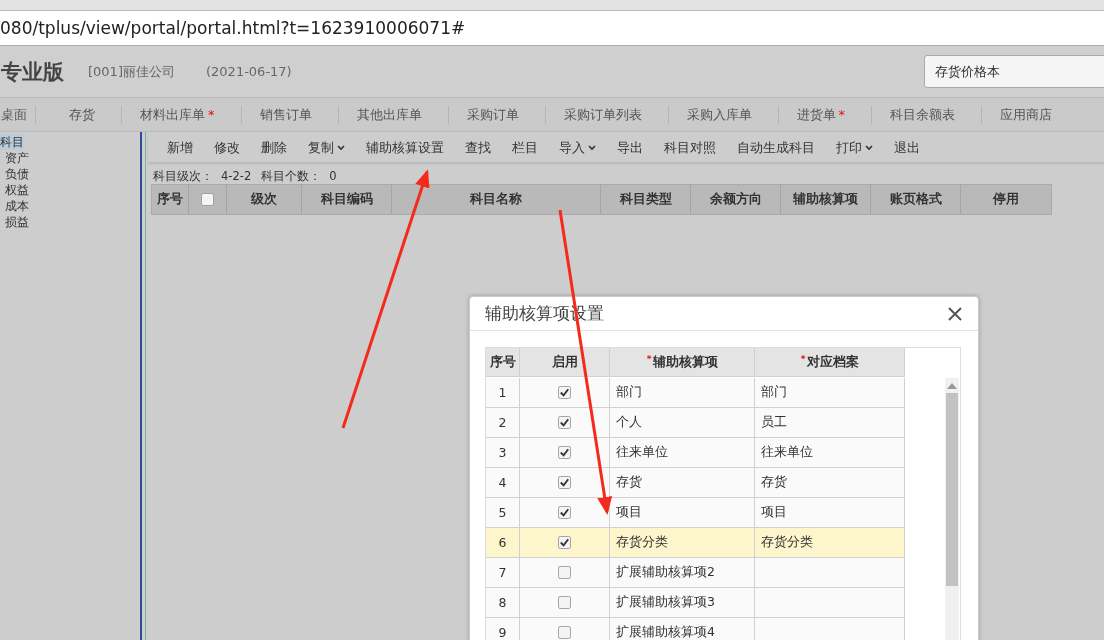  I want to click on nav-tab: 进货单 *, so click(834, 114).